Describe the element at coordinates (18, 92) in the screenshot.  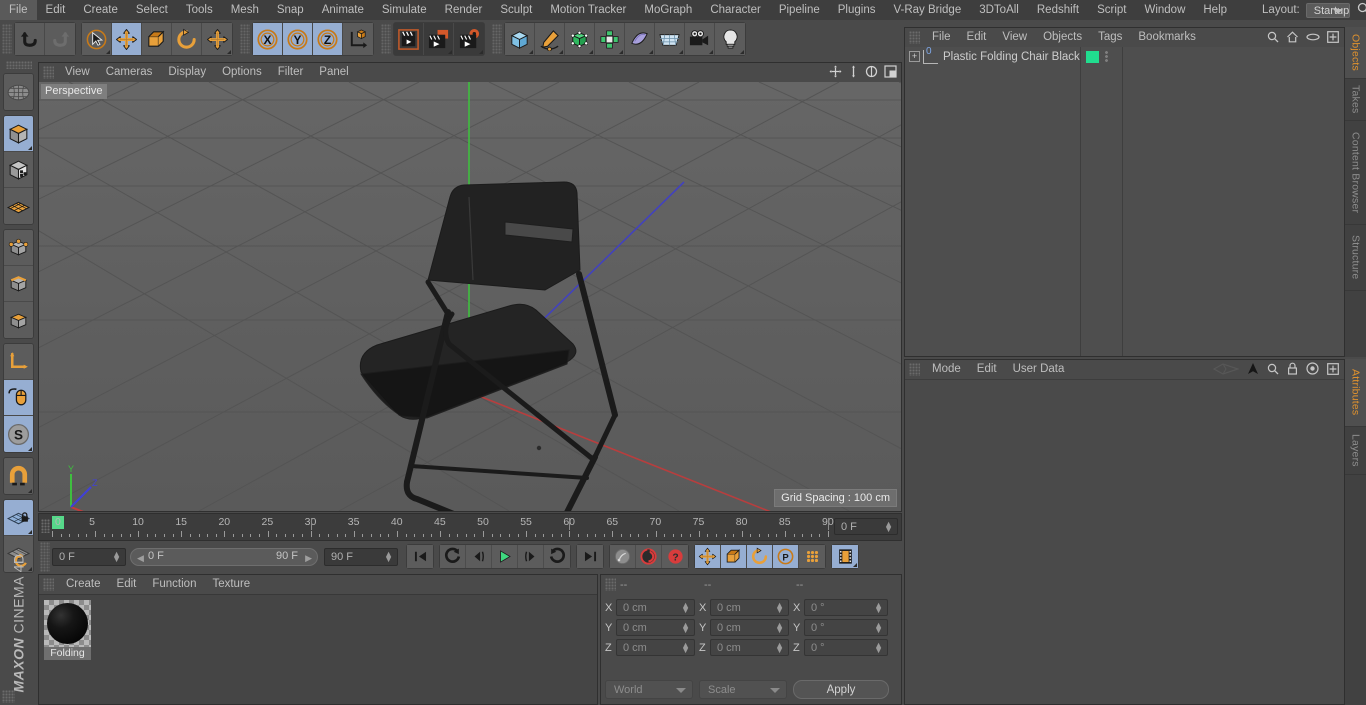
I see `undo-view-button` at that location.